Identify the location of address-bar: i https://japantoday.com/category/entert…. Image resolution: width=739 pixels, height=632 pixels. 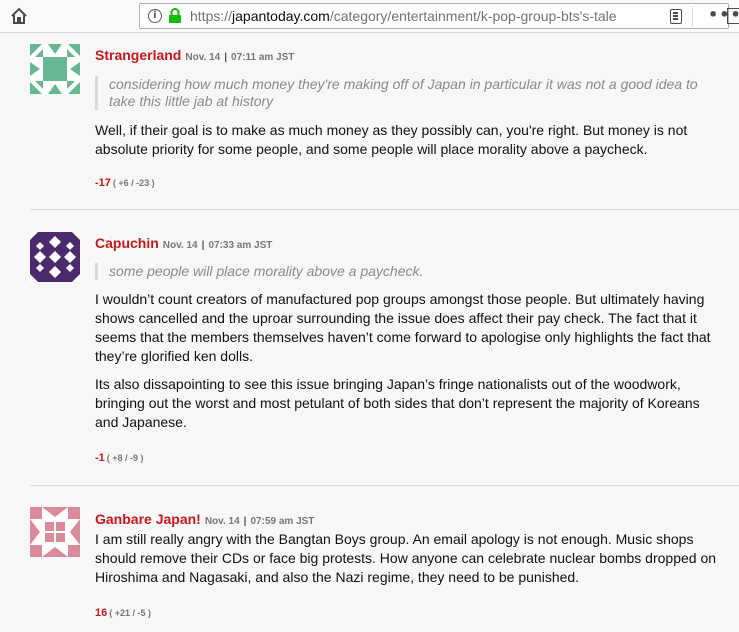
(439, 16).